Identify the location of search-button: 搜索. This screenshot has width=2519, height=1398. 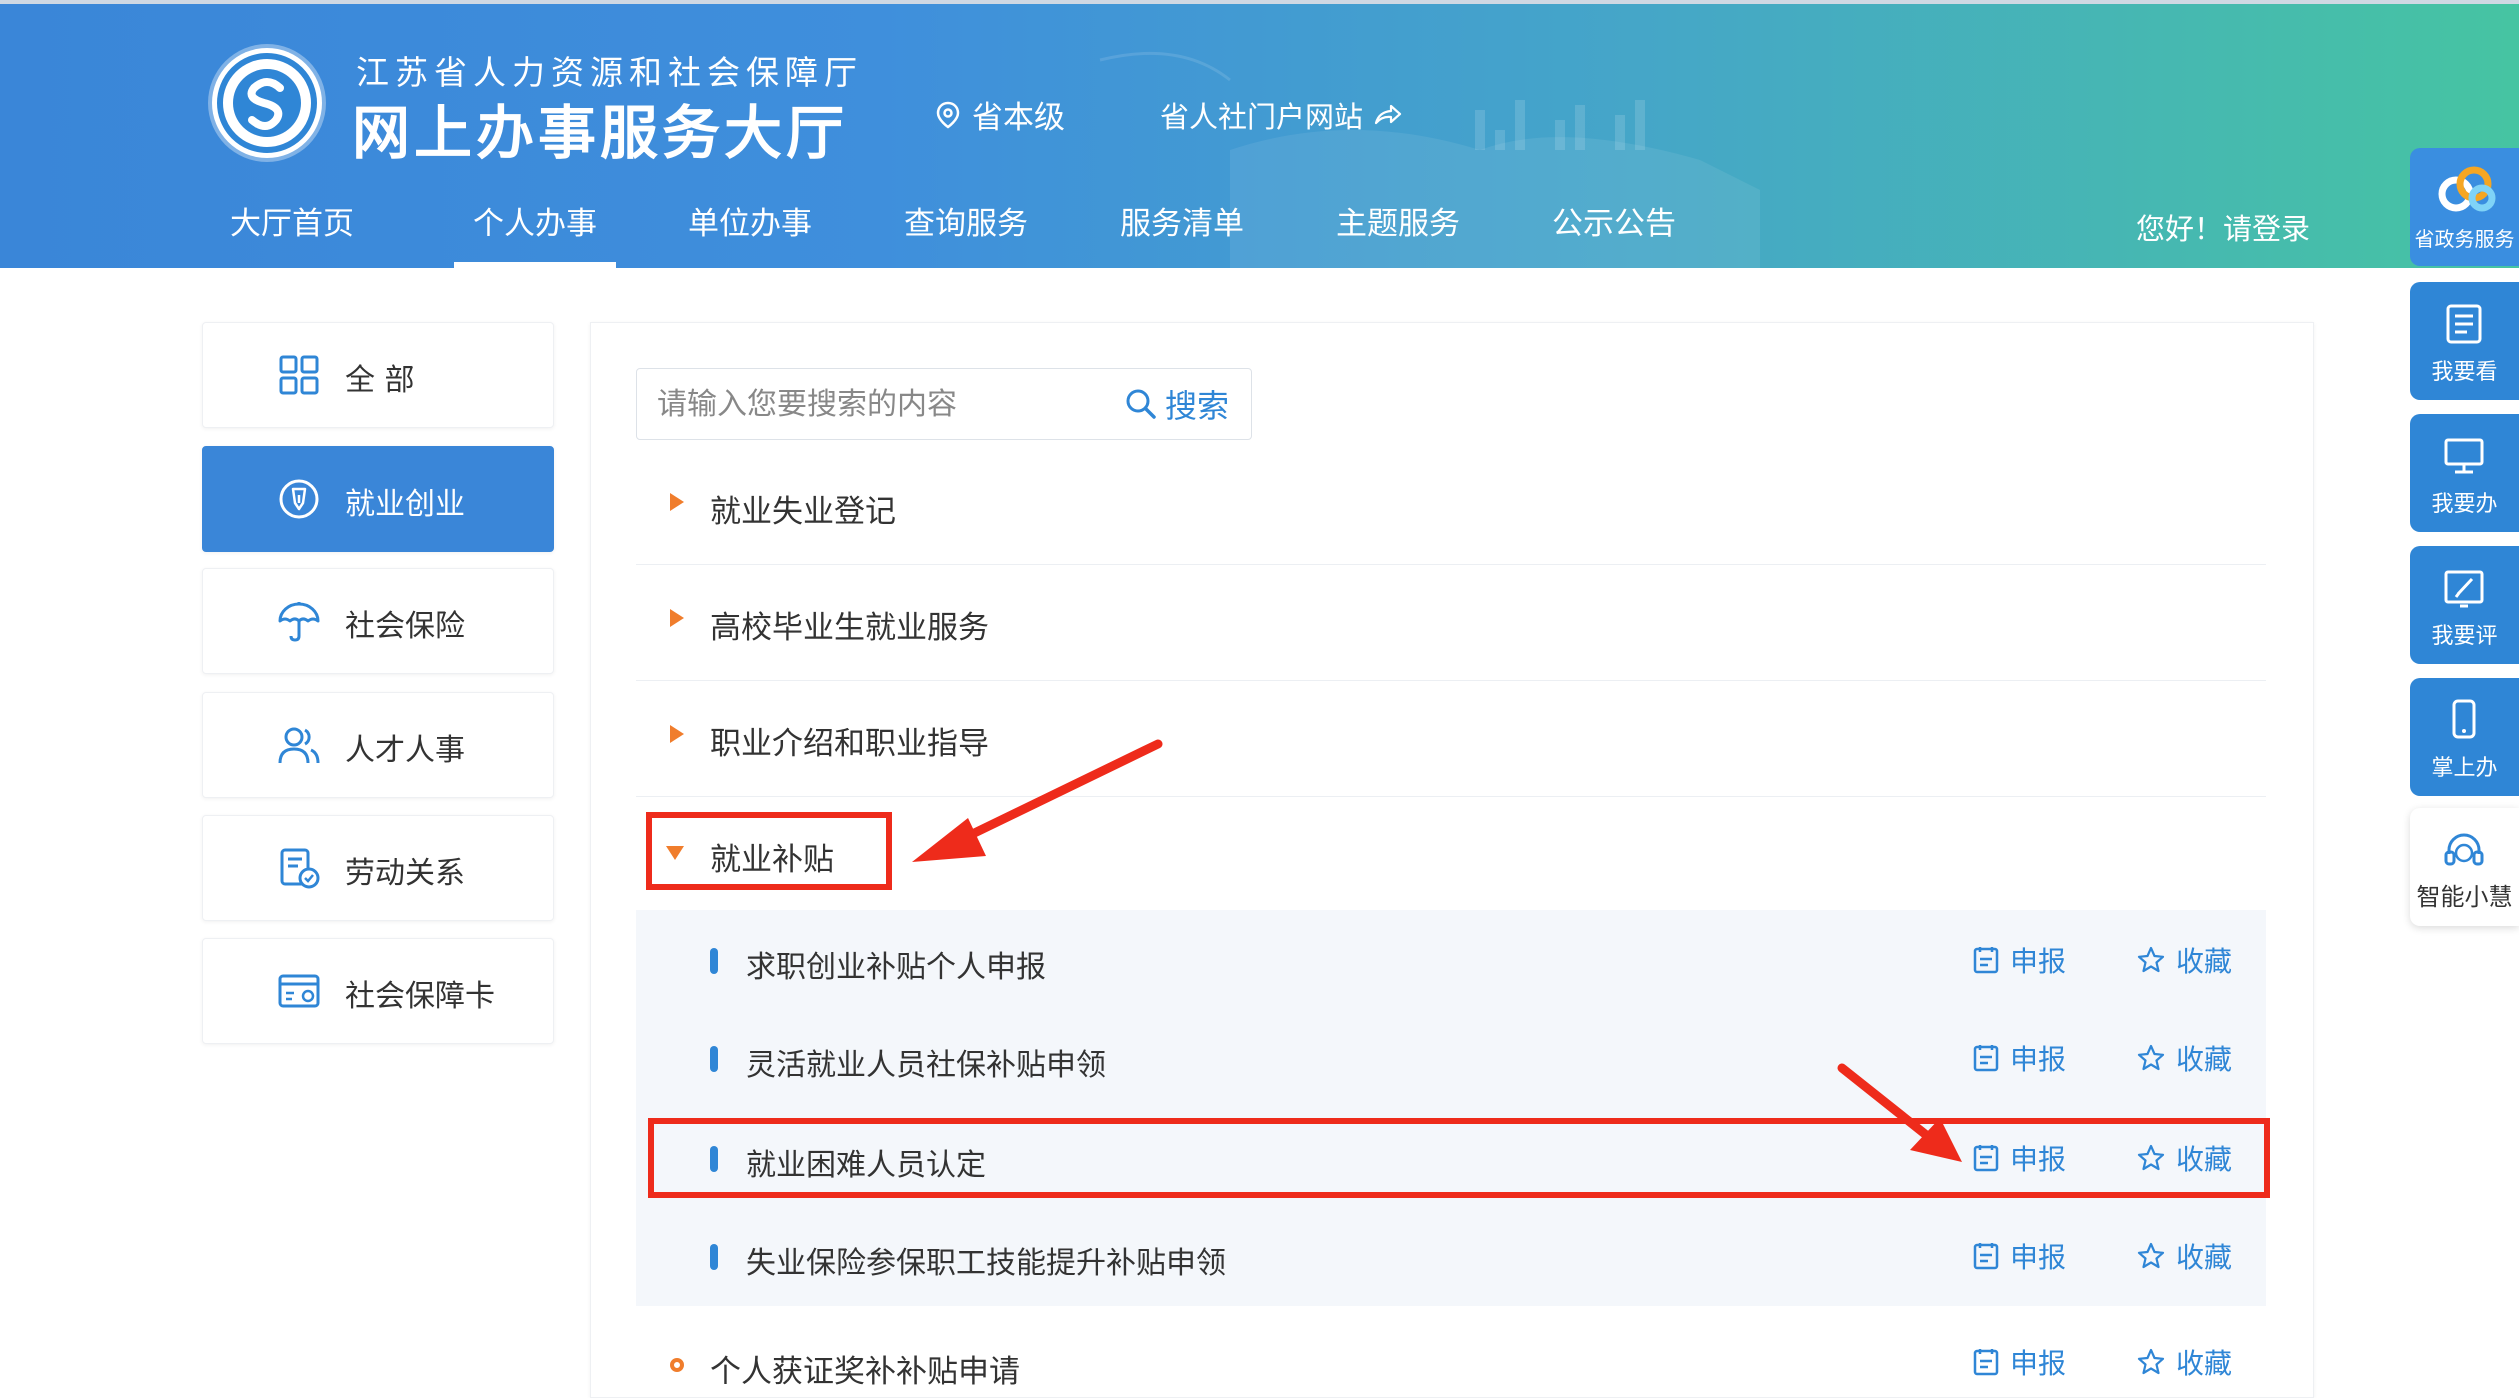
(1177, 404).